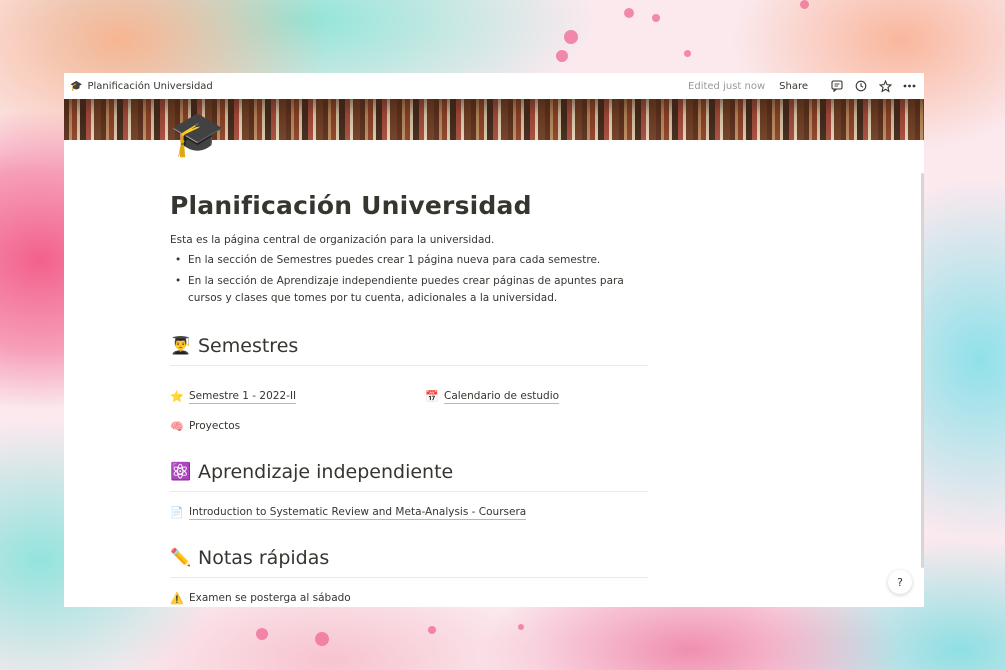  I want to click on breadcrumb-label: Planificación Universidad, so click(150, 86).